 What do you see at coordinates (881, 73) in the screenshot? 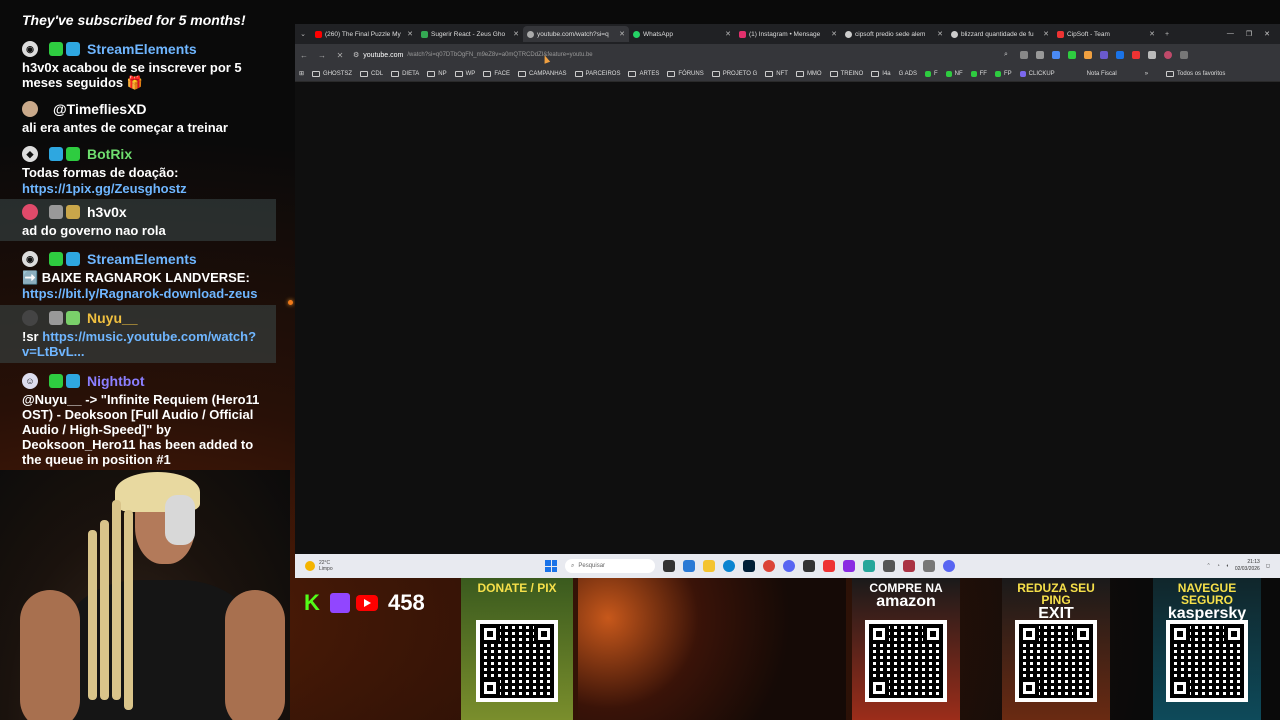
I see `bookmark-folder: I4a` at bounding box center [881, 73].